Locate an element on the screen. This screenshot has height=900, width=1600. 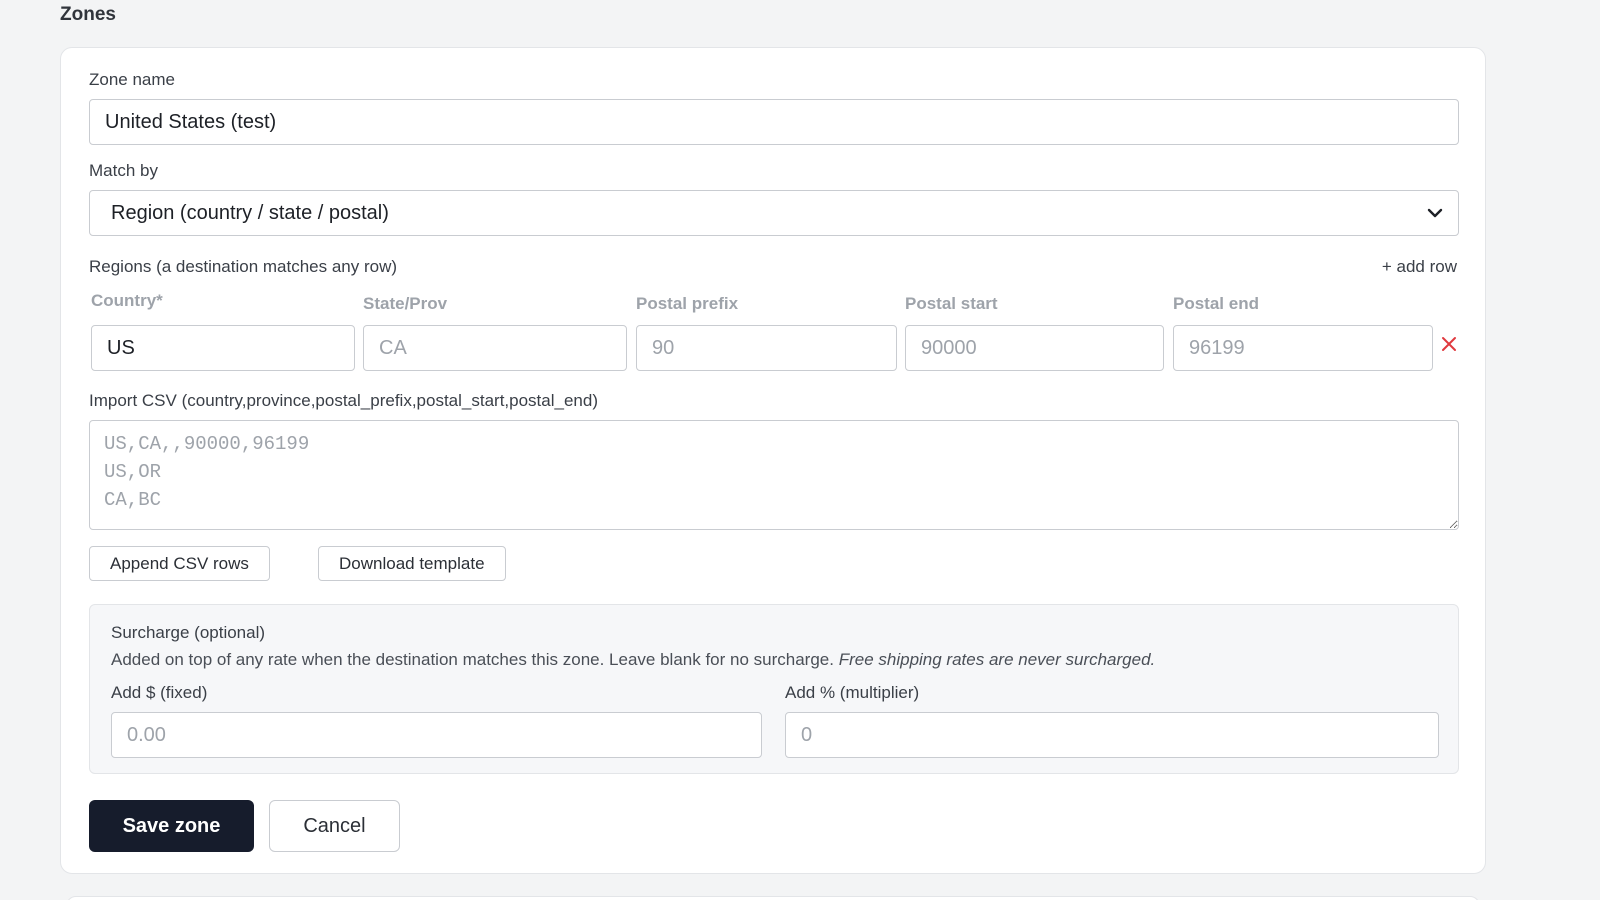
match-by-selected-value: Region (country / state / postal) is located at coordinates (250, 212).